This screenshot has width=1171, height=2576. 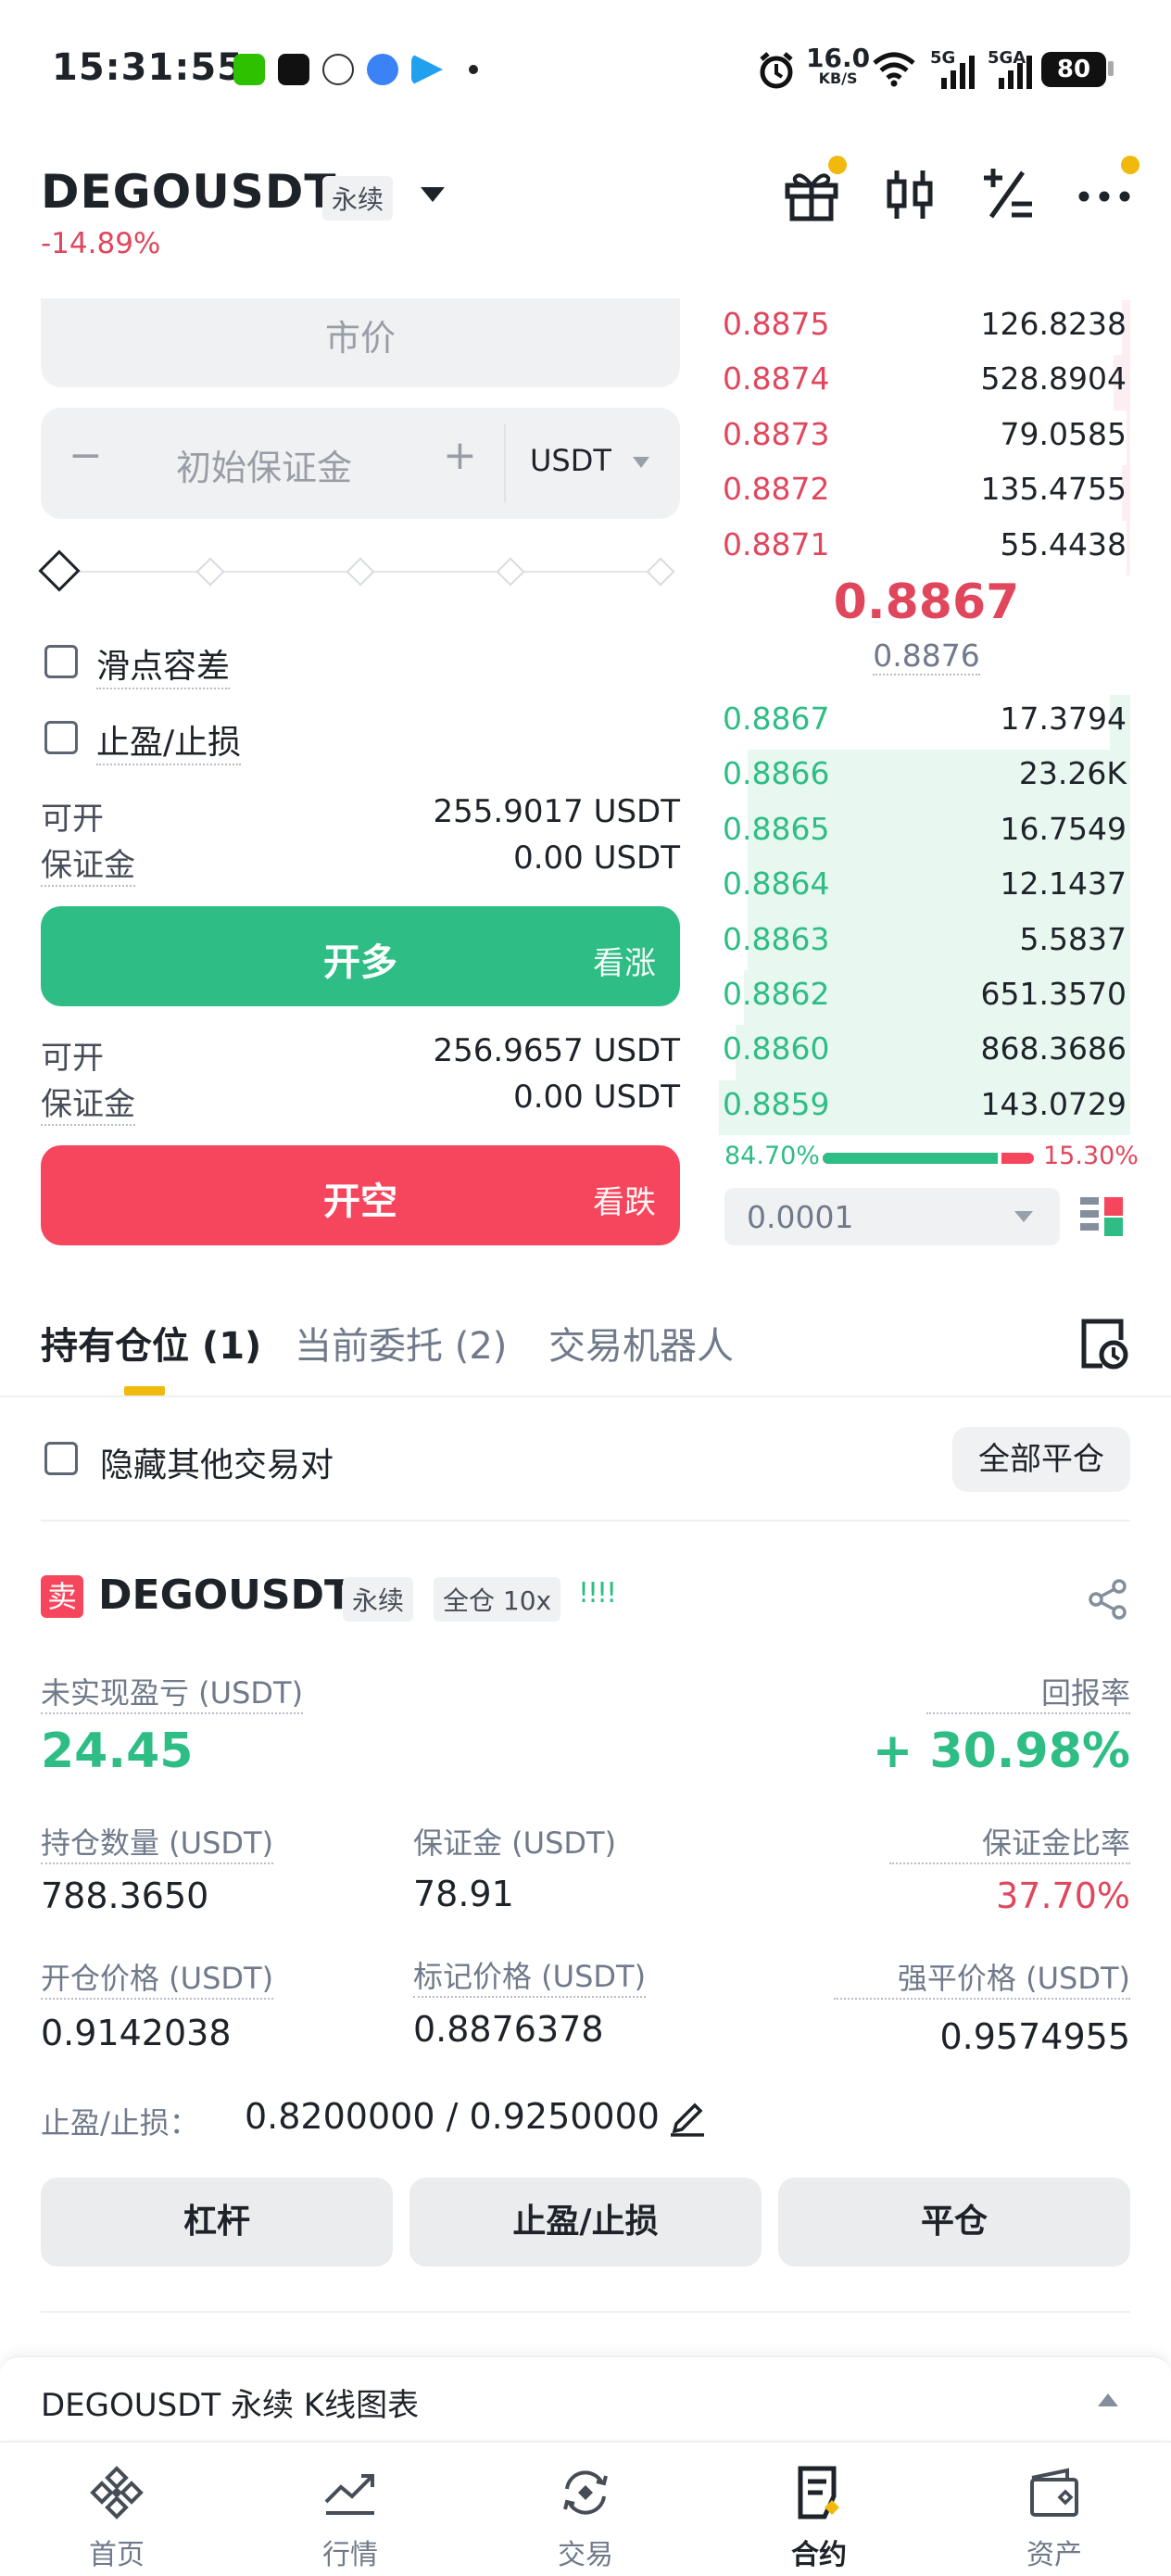 What do you see at coordinates (217, 1462) in the screenshot?
I see `hide-other-pairs-label: 隐藏其他交易对` at bounding box center [217, 1462].